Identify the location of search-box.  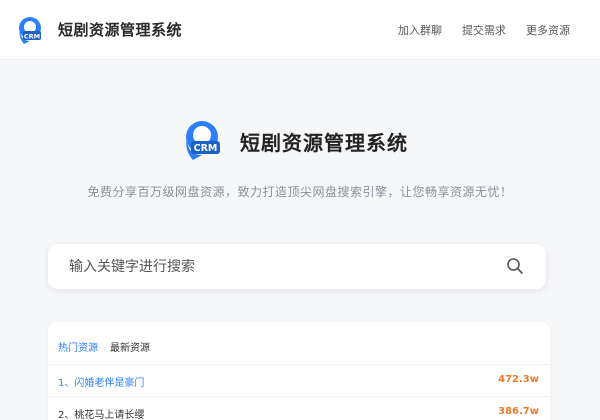
(297, 266).